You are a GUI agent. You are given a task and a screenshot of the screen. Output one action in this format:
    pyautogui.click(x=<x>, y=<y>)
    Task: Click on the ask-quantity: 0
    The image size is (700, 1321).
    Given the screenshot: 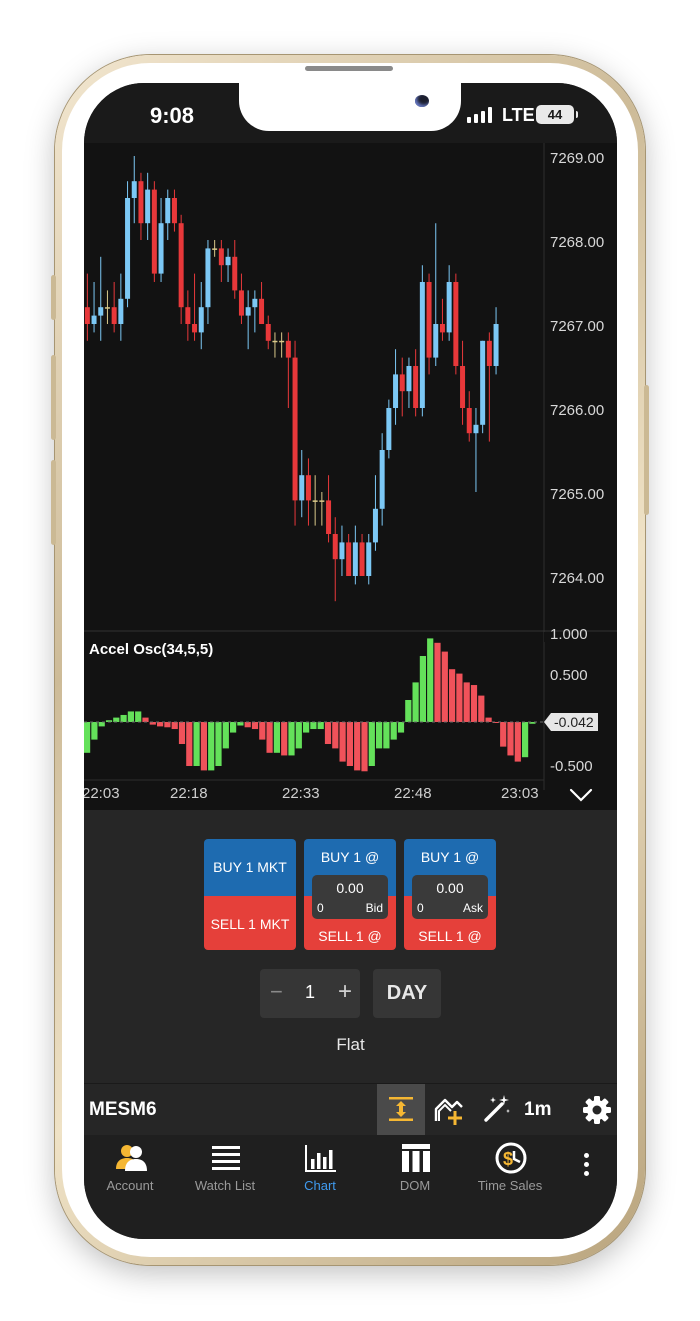 What is the action you would take?
    pyautogui.click(x=420, y=908)
    